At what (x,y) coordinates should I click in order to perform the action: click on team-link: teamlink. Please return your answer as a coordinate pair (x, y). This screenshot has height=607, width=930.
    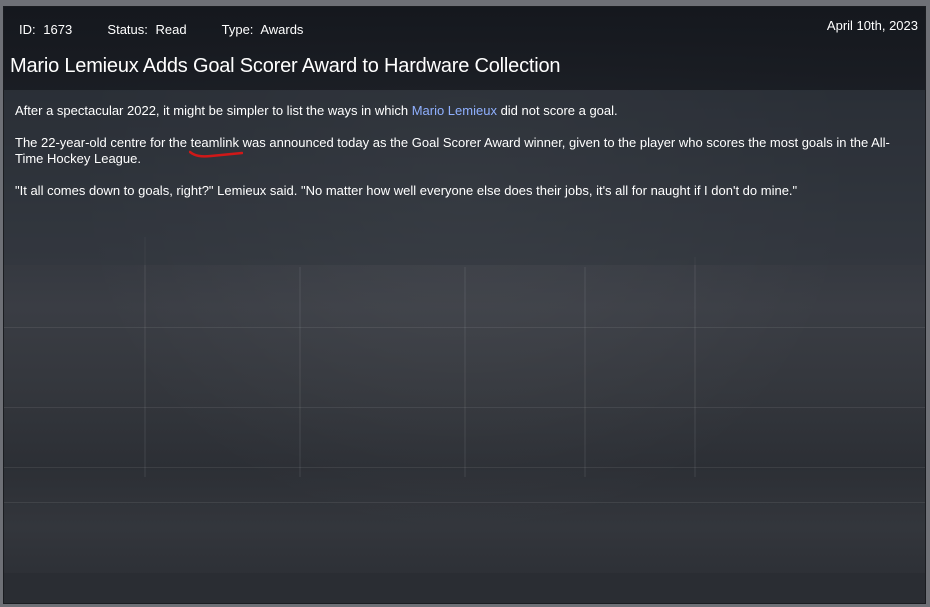
    Looking at the image, I should click on (215, 146).